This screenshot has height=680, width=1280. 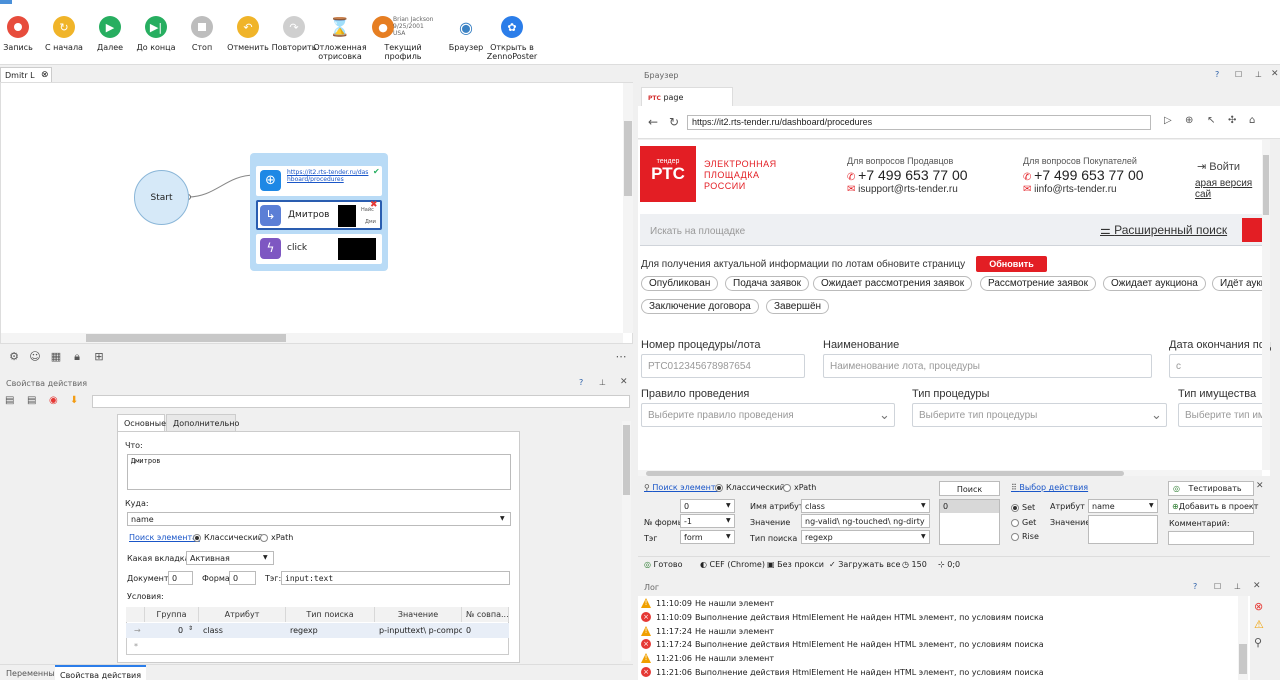 What do you see at coordinates (319, 472) in the screenshot?
I see `what-textarea: Дмитров` at bounding box center [319, 472].